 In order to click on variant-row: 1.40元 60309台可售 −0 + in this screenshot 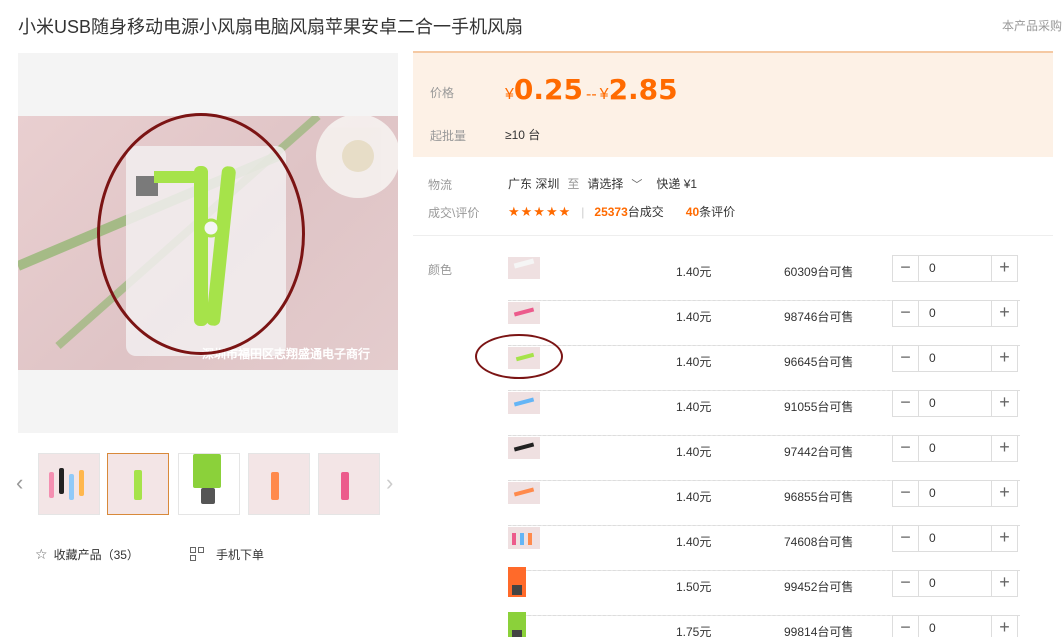, I will do `click(764, 278)`.